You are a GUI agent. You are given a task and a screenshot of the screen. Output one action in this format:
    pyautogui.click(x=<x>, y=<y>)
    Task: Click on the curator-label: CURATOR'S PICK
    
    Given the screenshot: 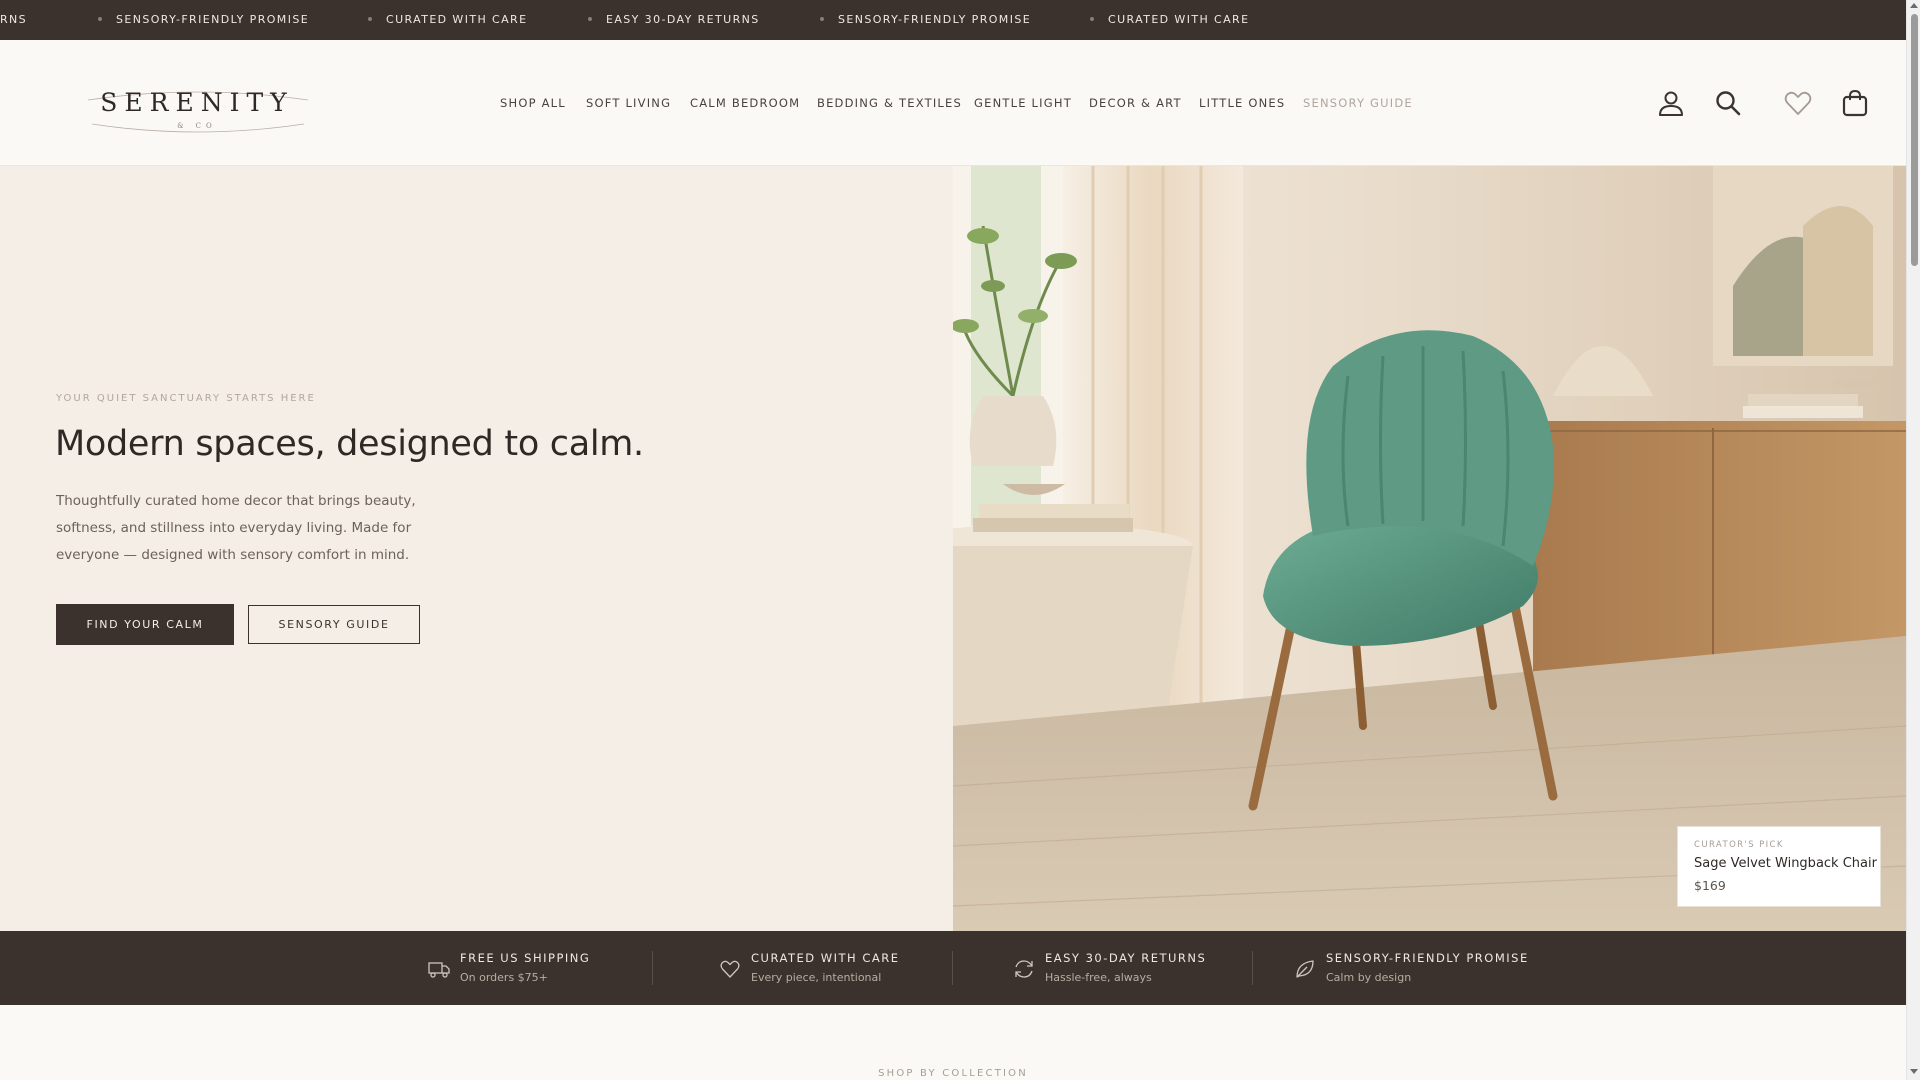 What is the action you would take?
    pyautogui.click(x=1739, y=845)
    